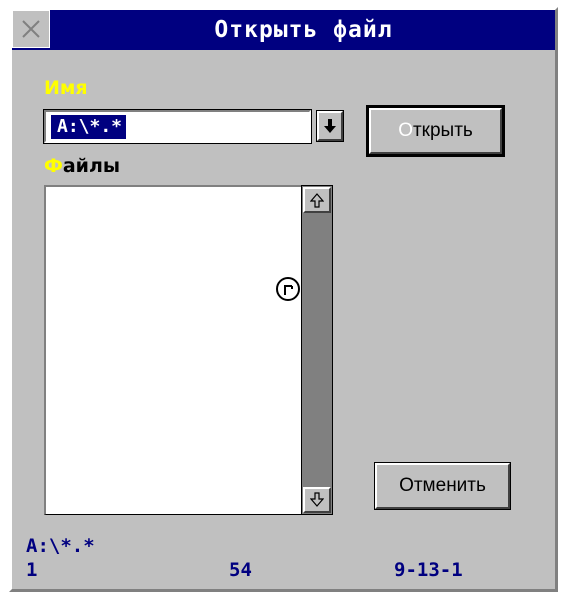  Describe the element at coordinates (442, 130) in the screenshot. I see `open-button-label: ткрыть` at that location.